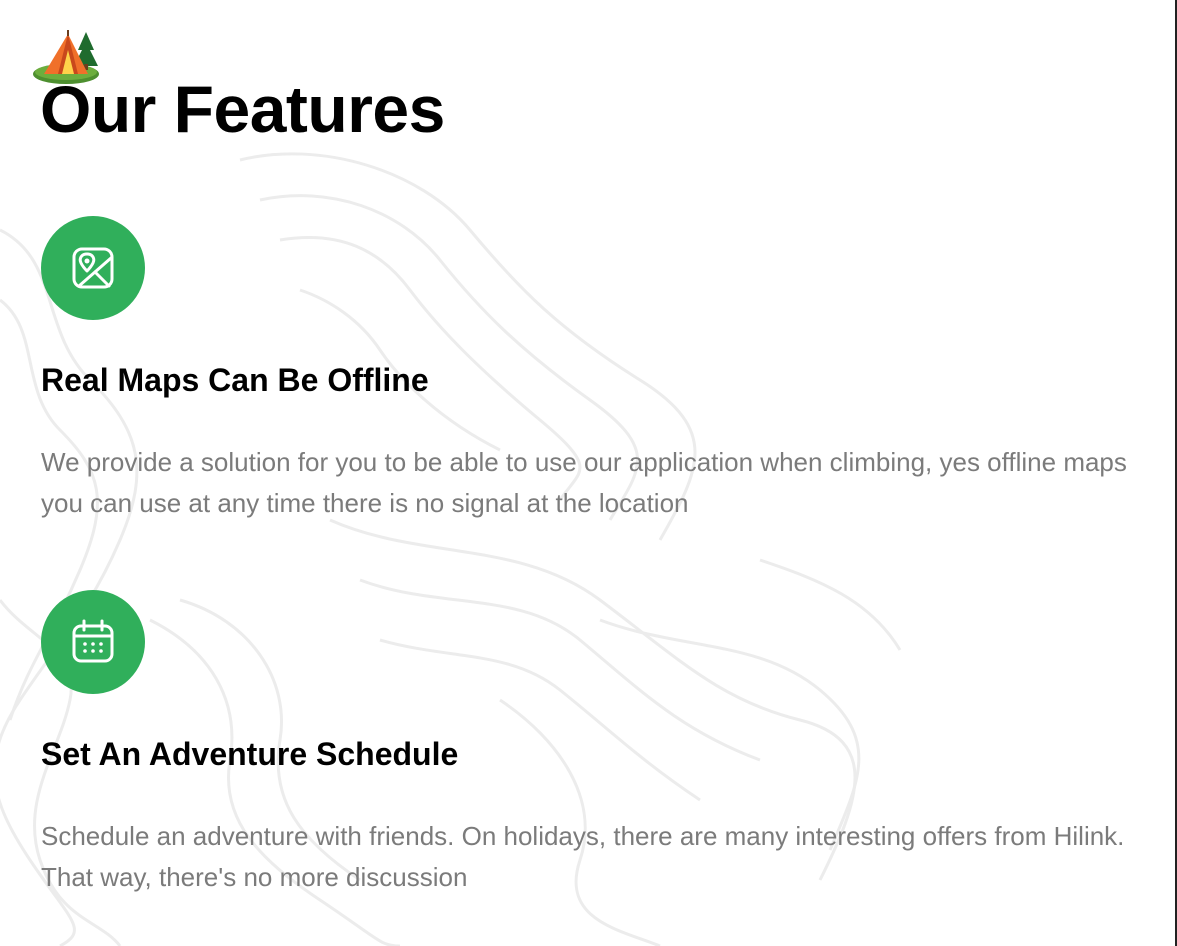 The height and width of the screenshot is (946, 1177). I want to click on page-title: Our Features, so click(242, 109).